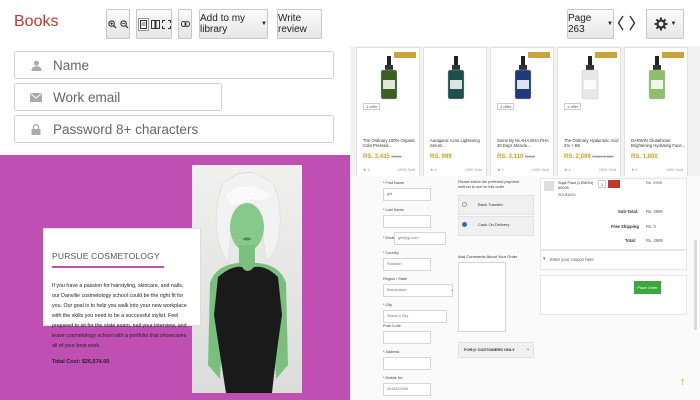  Describe the element at coordinates (407, 221) in the screenshot. I see `last-name-input` at that location.